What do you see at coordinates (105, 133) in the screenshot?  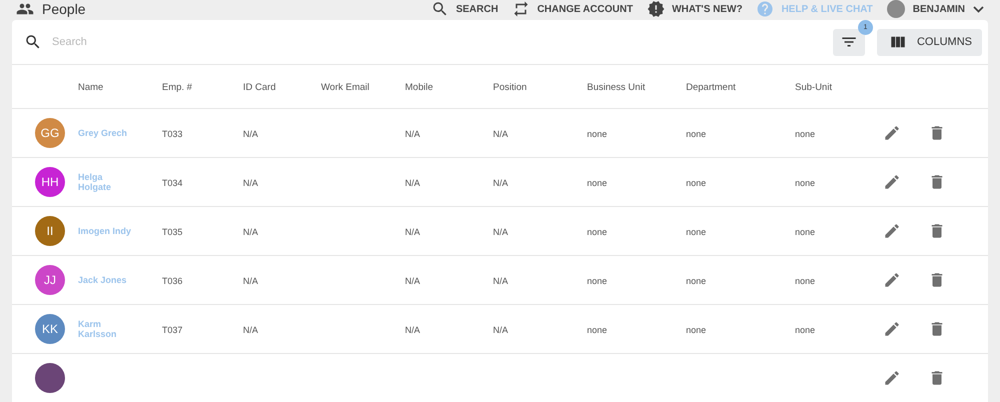 I see `person-name-link: Grey Grech` at bounding box center [105, 133].